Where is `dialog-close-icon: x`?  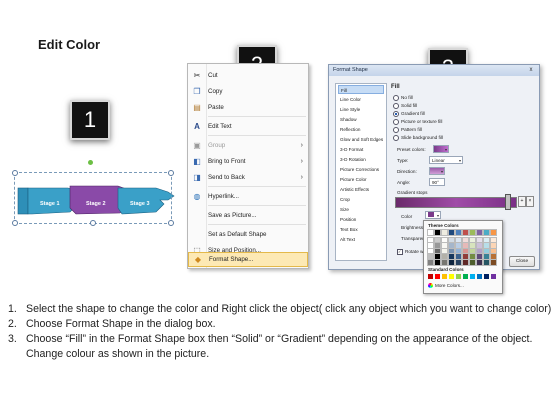
dialog-close-icon: x is located at coordinates (531, 70).